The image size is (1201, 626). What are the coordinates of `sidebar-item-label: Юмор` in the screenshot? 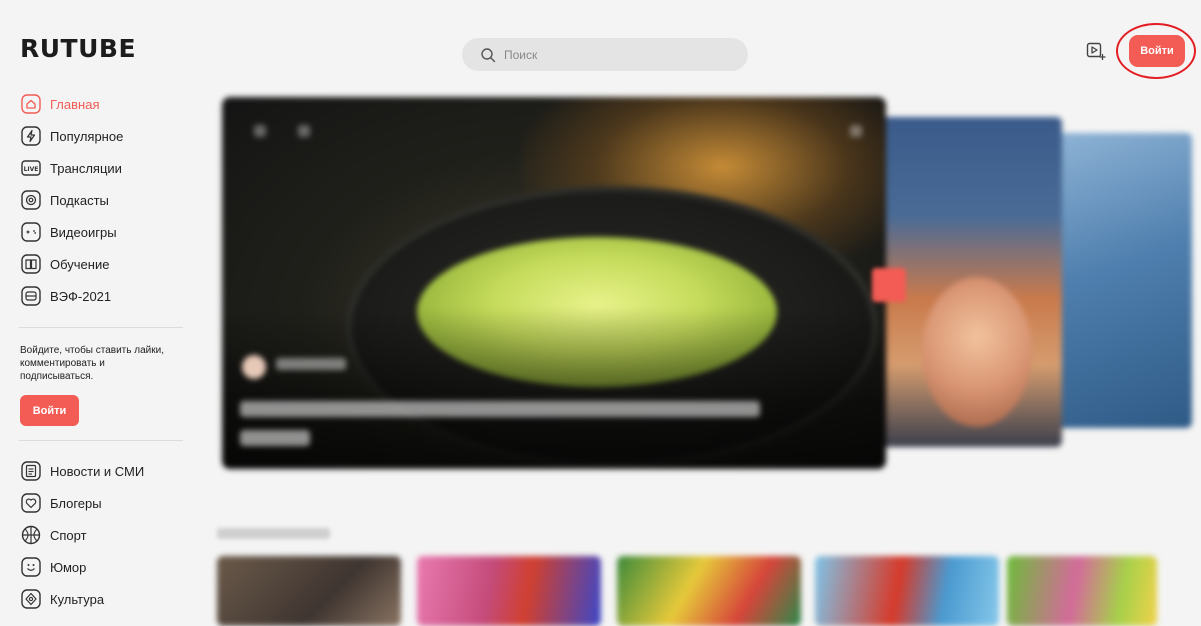 It's located at (68, 567).